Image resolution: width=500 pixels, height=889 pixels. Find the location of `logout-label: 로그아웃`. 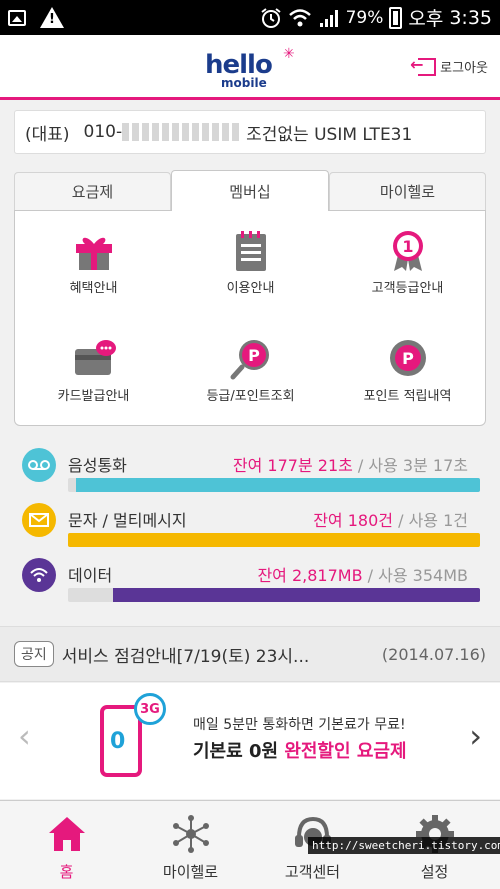

logout-label: 로그아웃 is located at coordinates (464, 68).